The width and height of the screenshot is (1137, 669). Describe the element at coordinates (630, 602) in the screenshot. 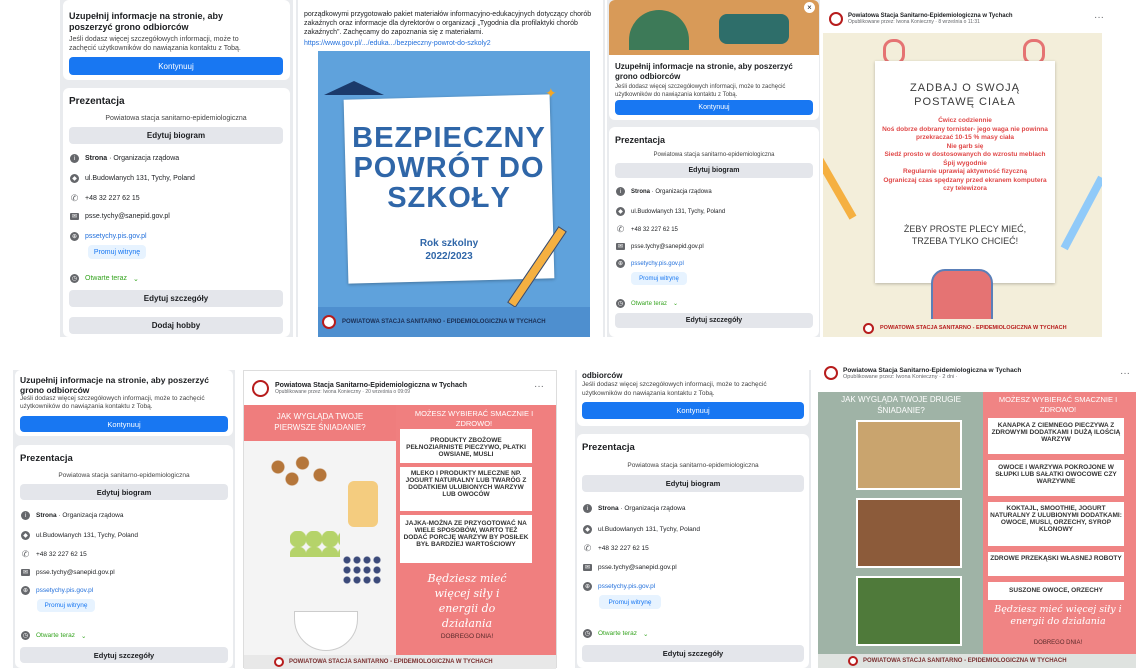

I see `promote-website-button-4: Promuj witrynę` at that location.